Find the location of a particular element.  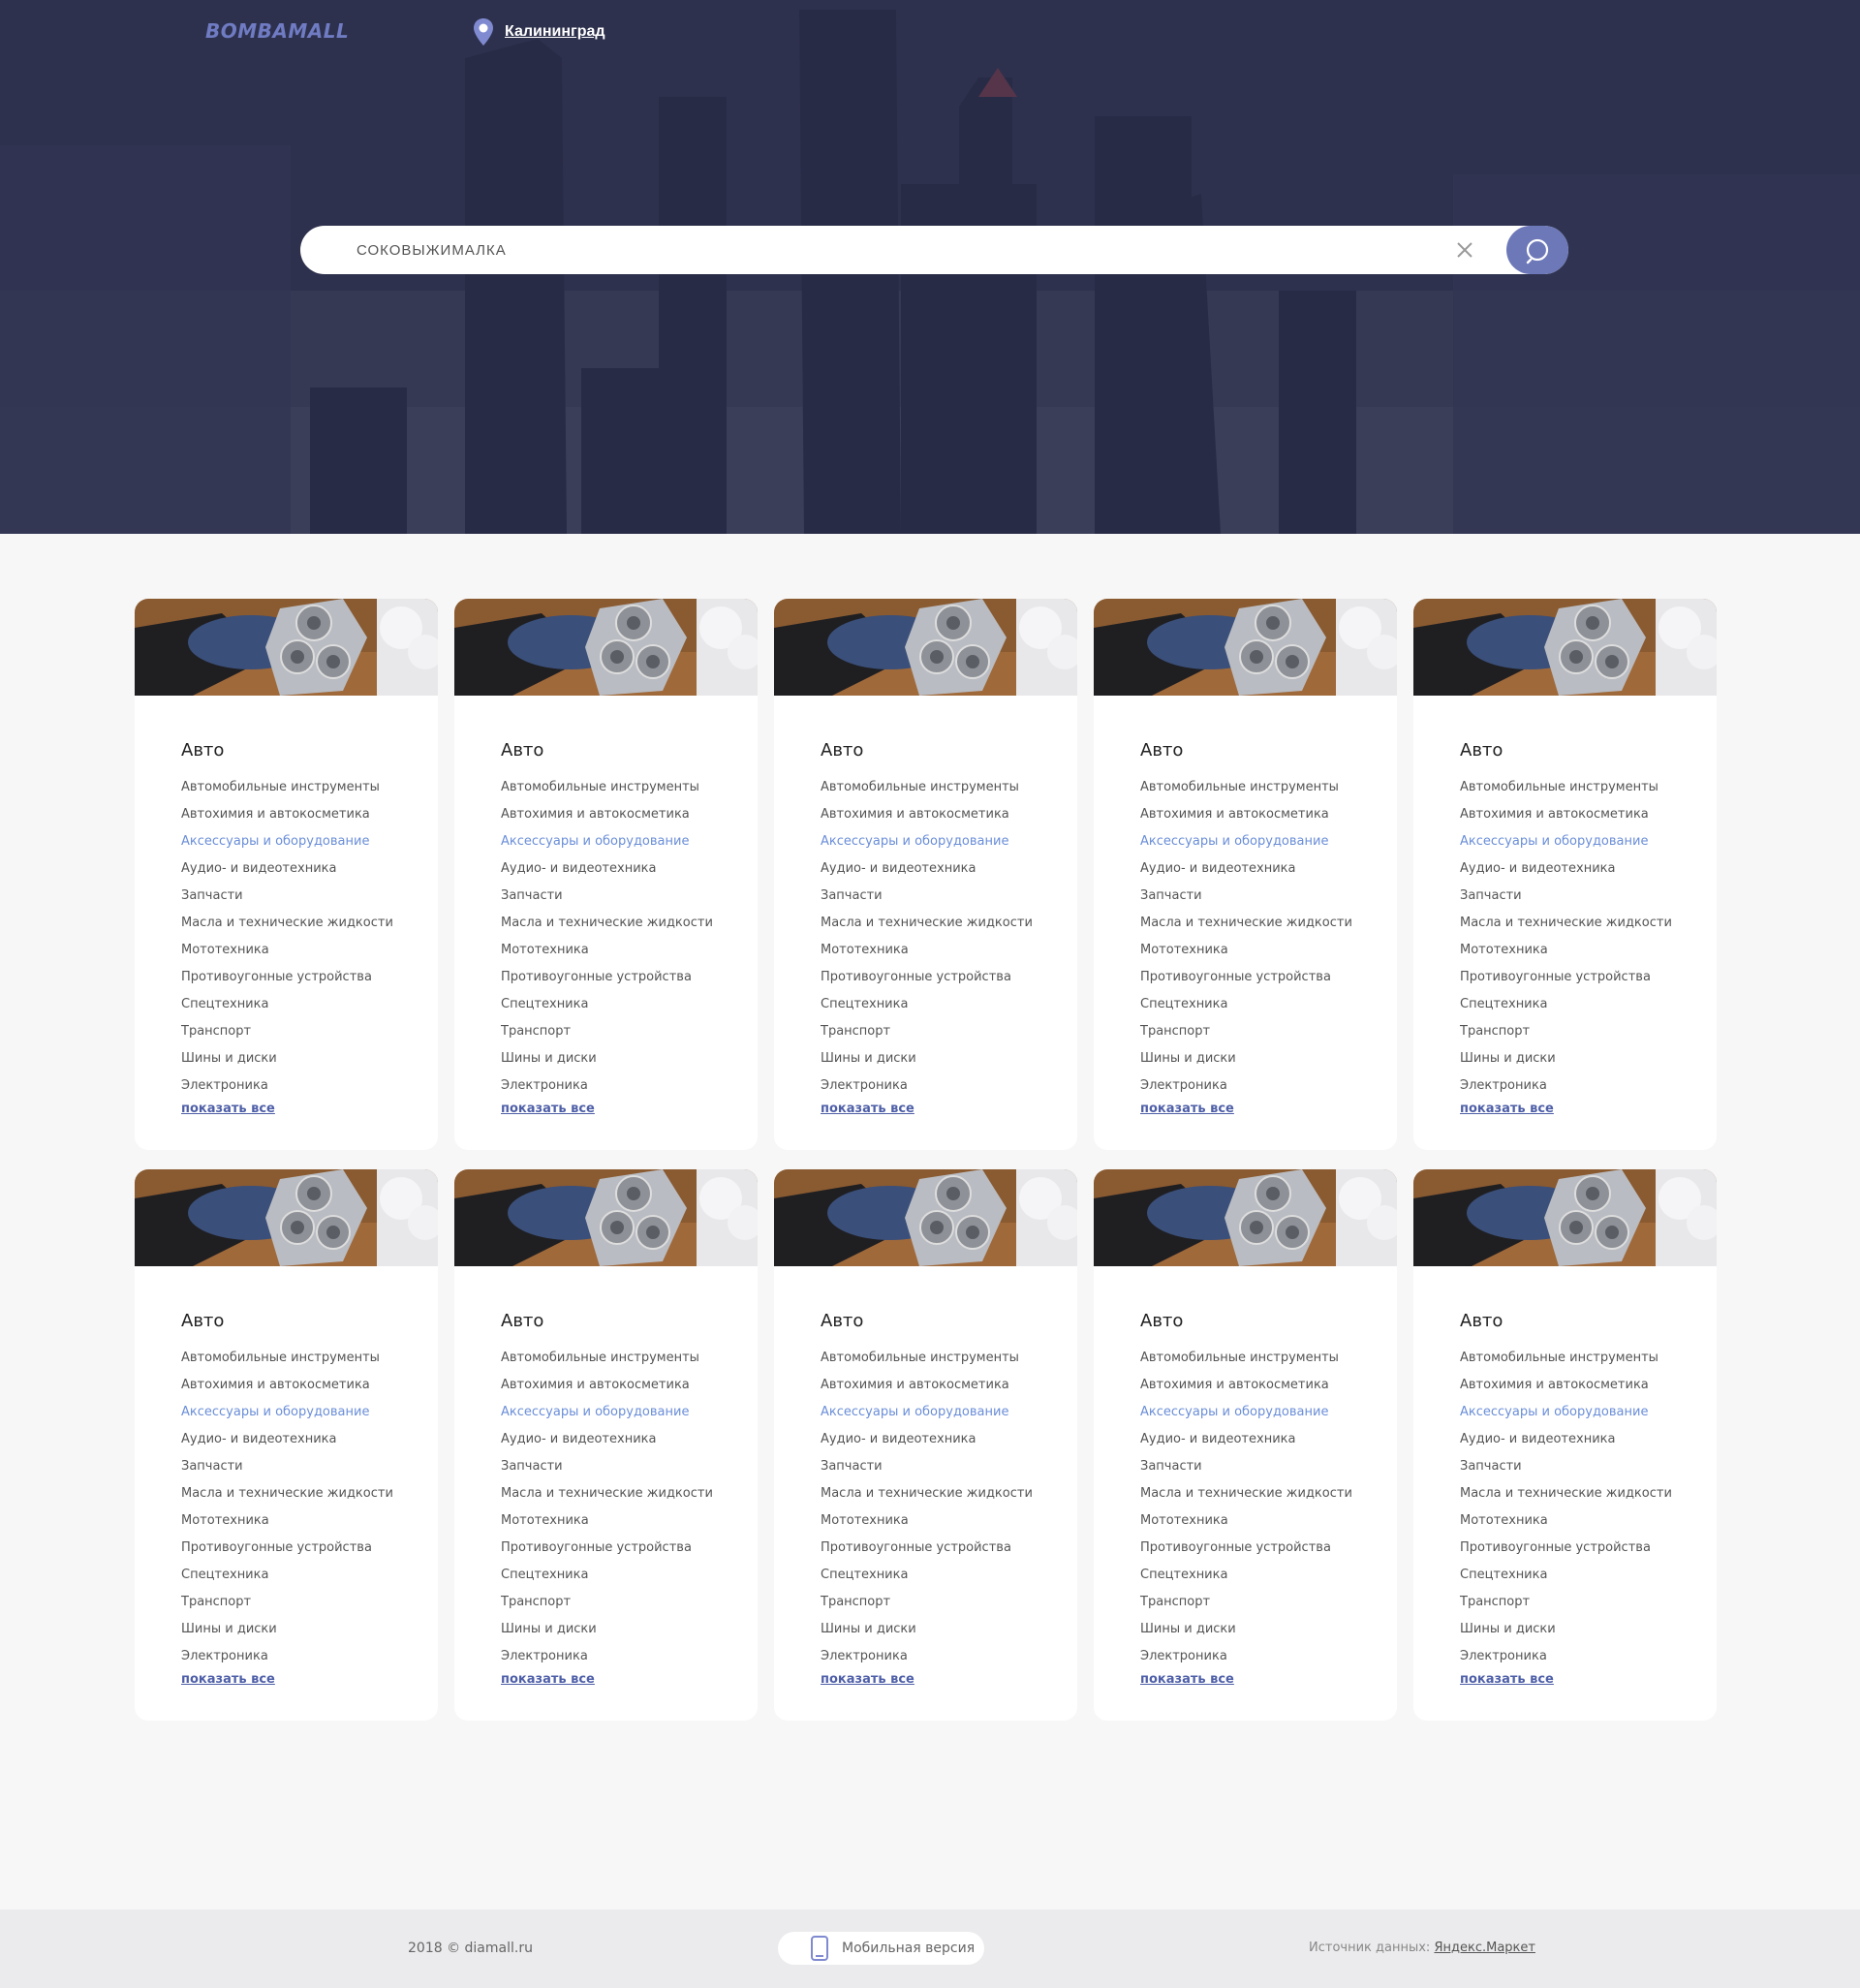

clear-icon is located at coordinates (1464, 250).